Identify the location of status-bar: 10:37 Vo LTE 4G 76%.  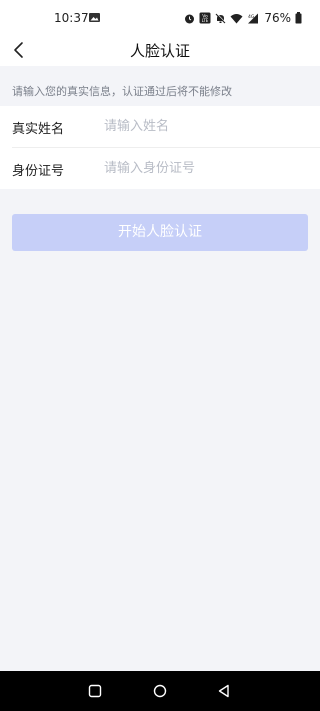
(160, 17).